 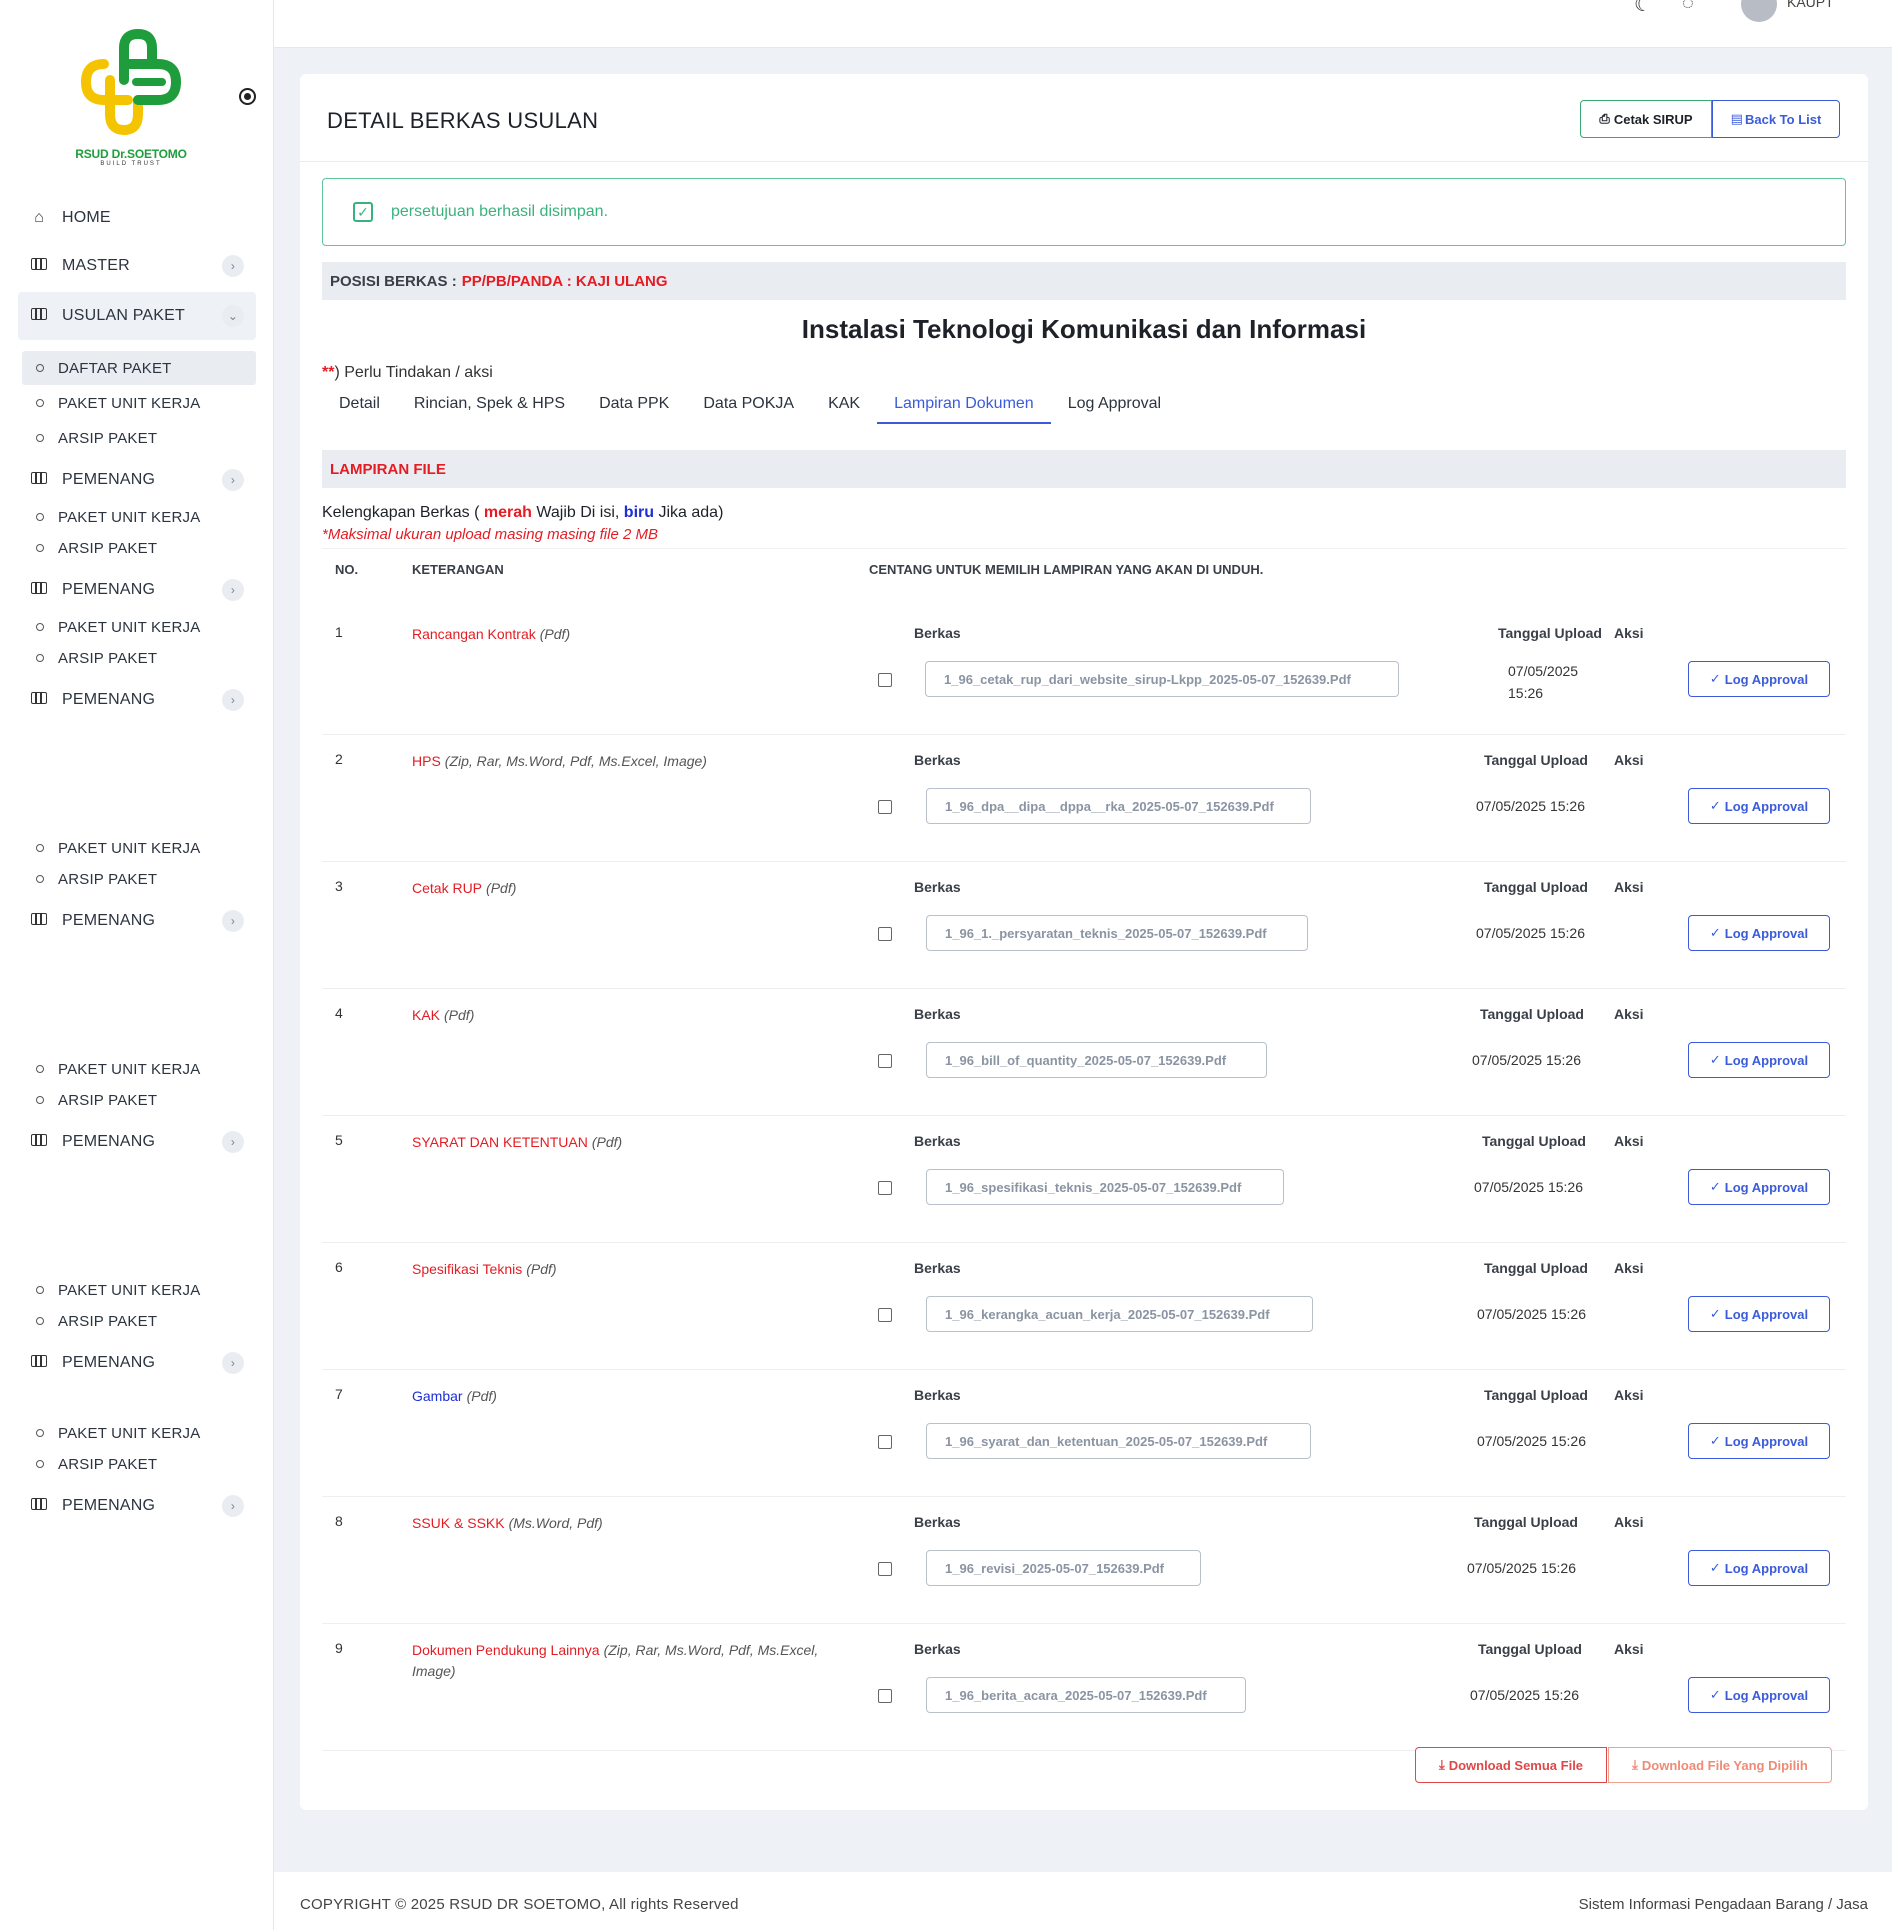 What do you see at coordinates (632, 1269) in the screenshot?
I see `row-keterangan: Spesifikasi Teknis (Pdf)` at bounding box center [632, 1269].